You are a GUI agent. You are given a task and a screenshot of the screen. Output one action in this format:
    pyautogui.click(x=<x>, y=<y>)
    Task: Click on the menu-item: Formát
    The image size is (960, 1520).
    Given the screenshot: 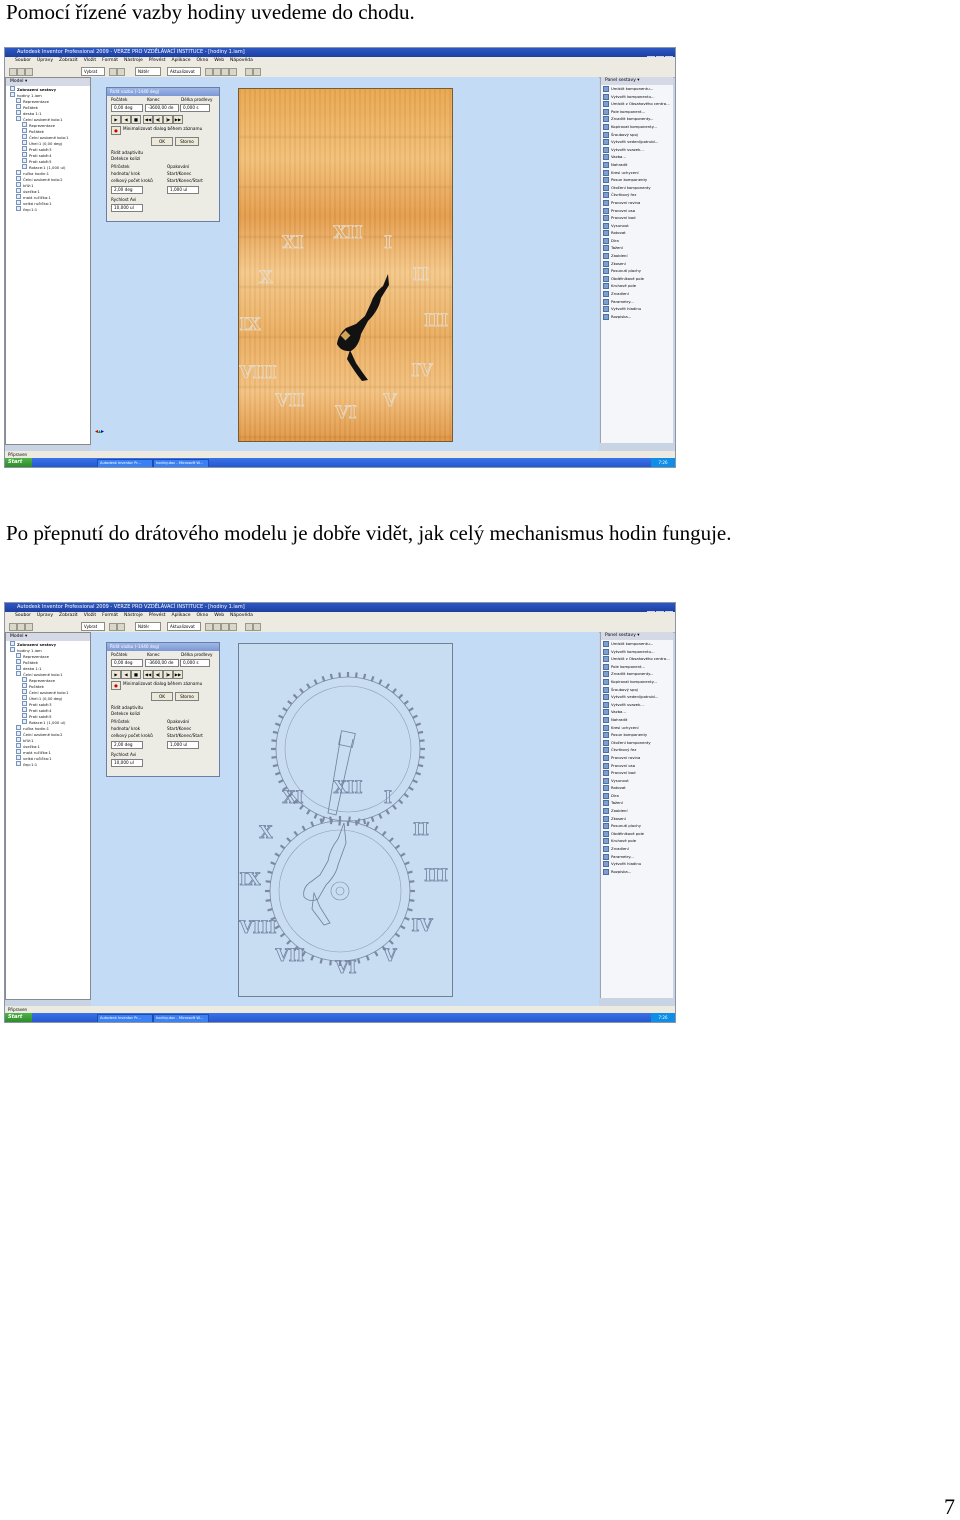 What is the action you would take?
    pyautogui.click(x=110, y=60)
    